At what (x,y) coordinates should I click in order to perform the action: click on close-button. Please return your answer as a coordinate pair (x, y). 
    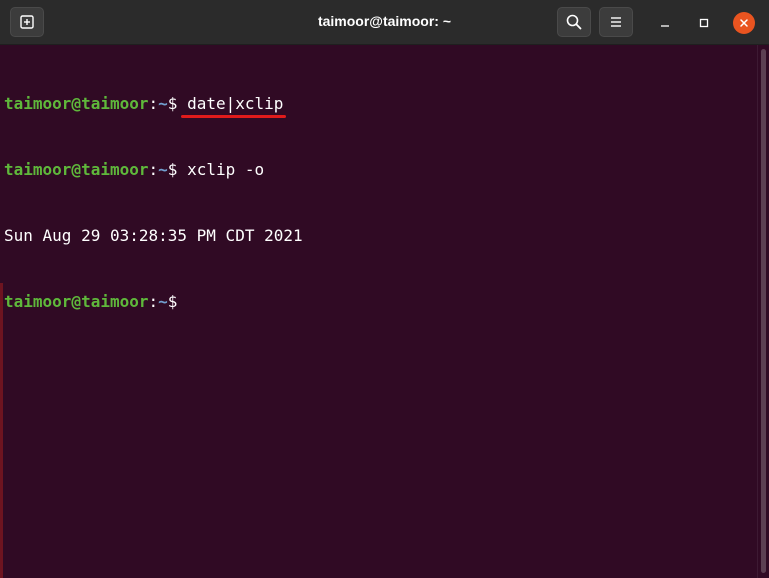
    Looking at the image, I should click on (744, 23).